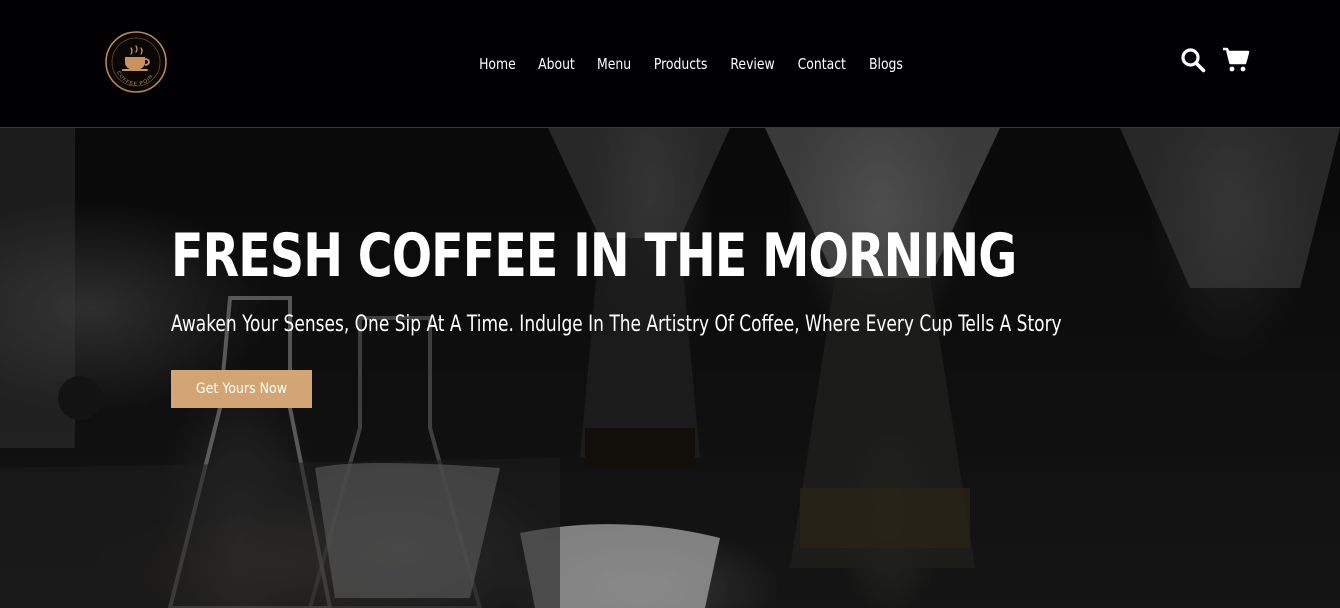  What do you see at coordinates (680, 64) in the screenshot?
I see `nav-products: Products` at bounding box center [680, 64].